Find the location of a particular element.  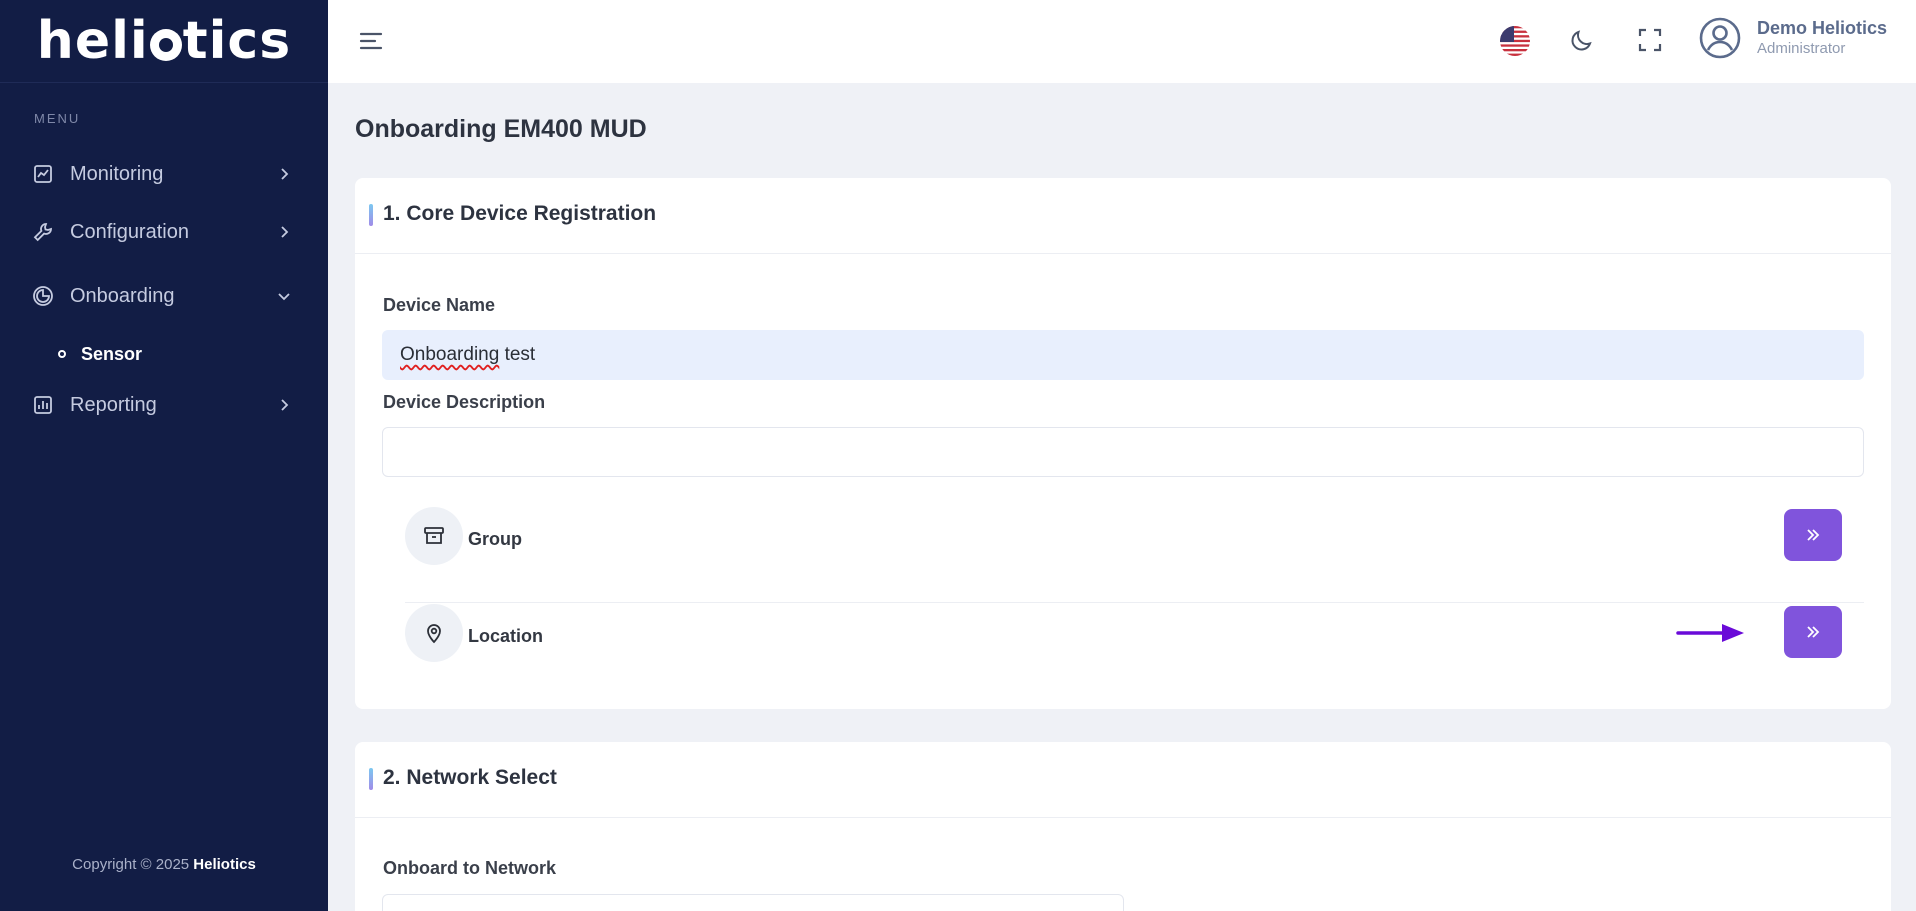

copyright-brand: Heliotics is located at coordinates (224, 864).